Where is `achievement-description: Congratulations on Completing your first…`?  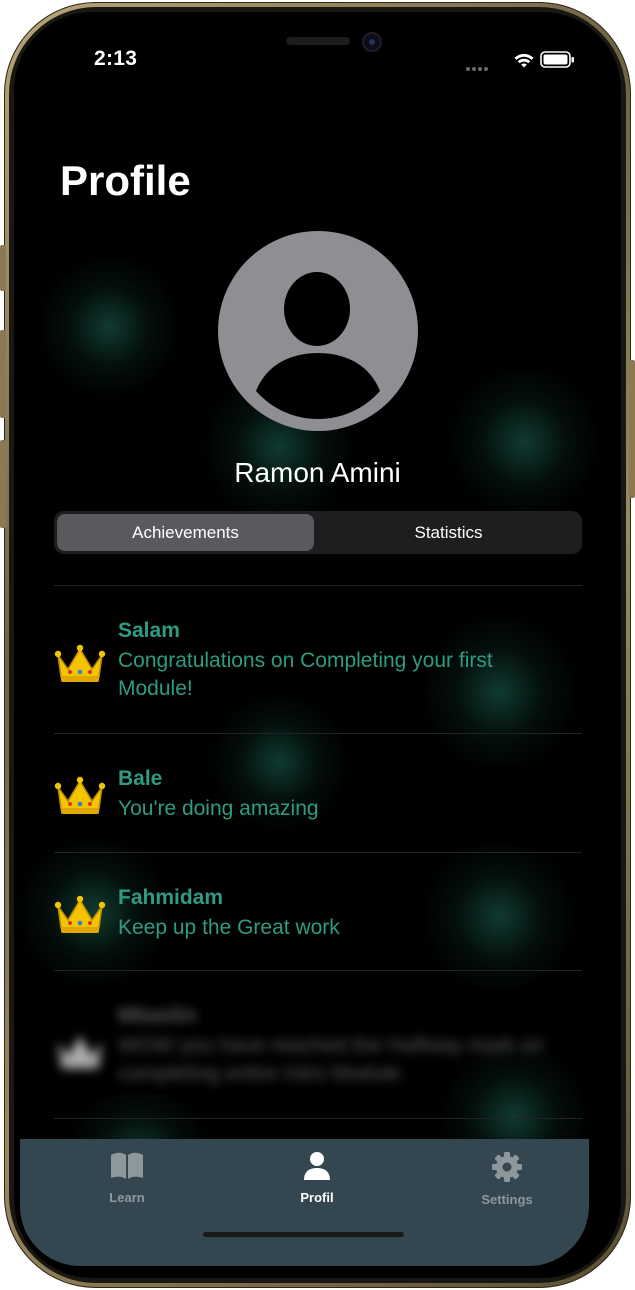 achievement-description: Congratulations on Completing your first… is located at coordinates (305, 674).